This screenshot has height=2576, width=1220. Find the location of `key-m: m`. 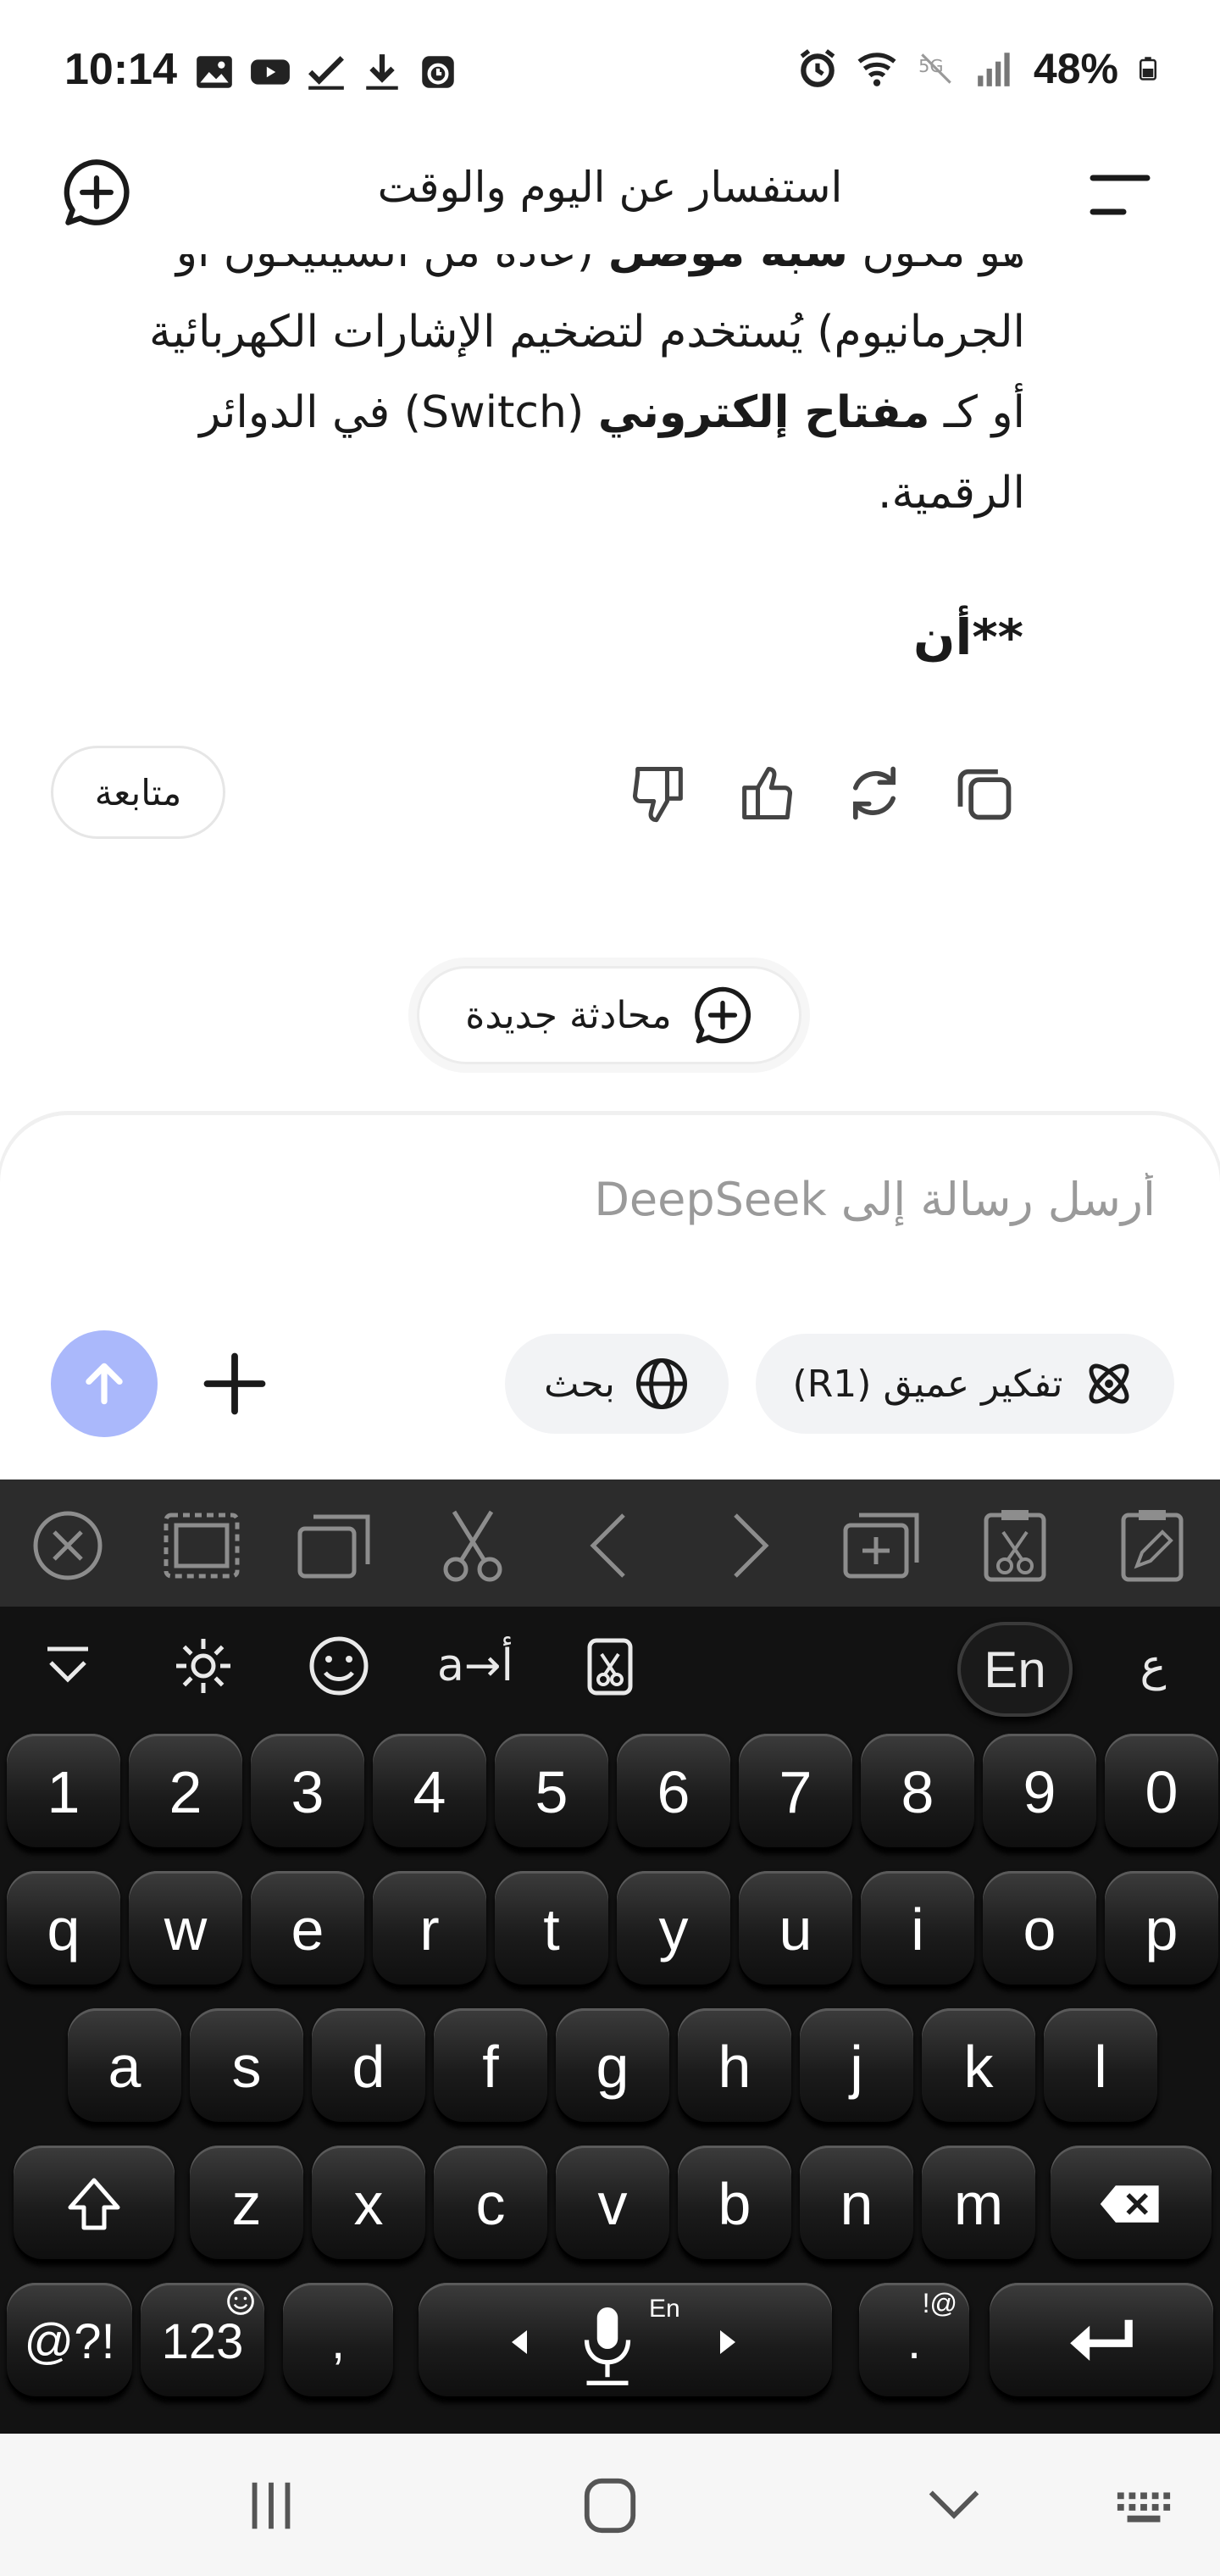

key-m: m is located at coordinates (978, 2204).